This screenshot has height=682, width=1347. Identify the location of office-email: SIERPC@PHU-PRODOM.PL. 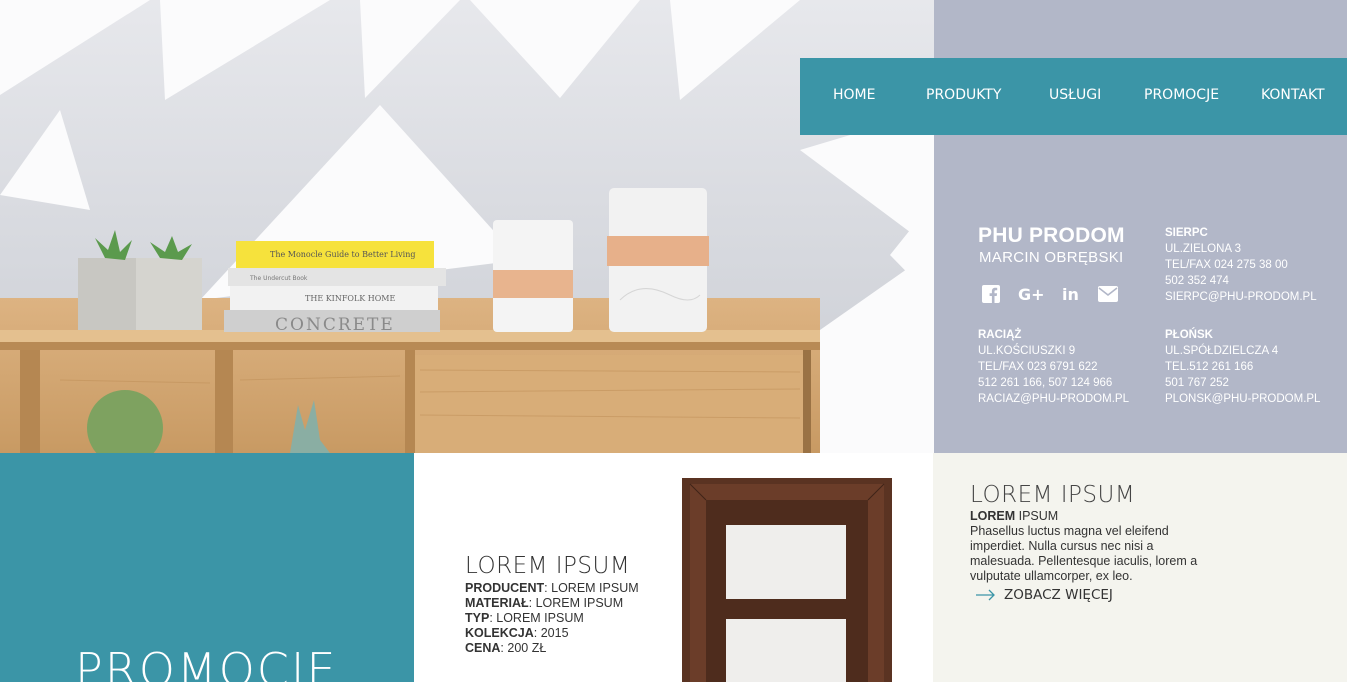
(1241, 297).